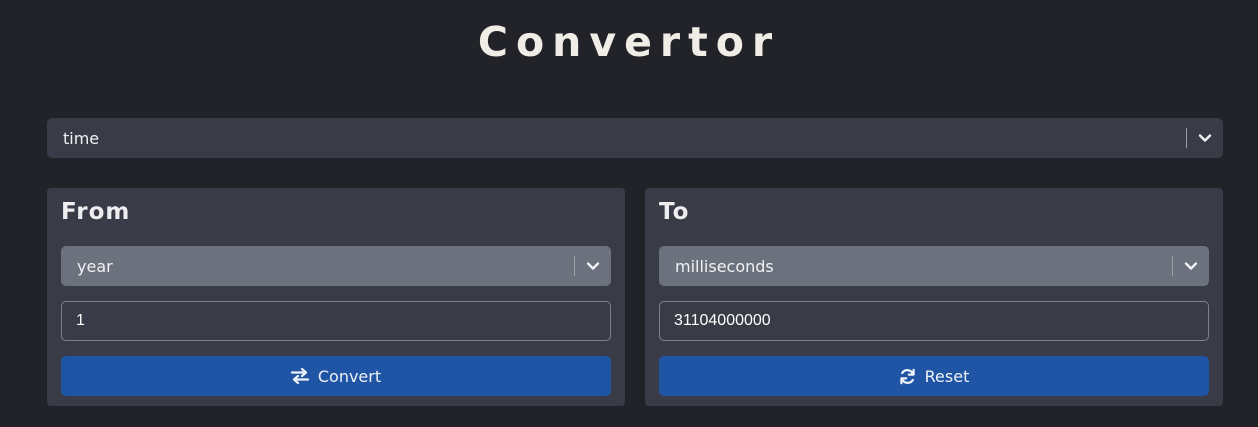 The width and height of the screenshot is (1258, 427). I want to click on category-select: time, so click(635, 138).